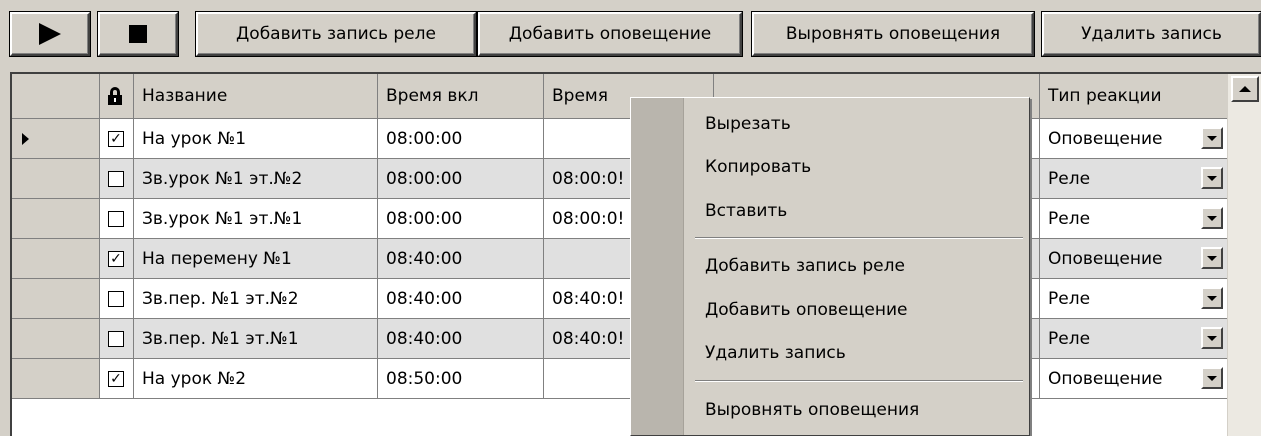 The image size is (1261, 436). What do you see at coordinates (621, 179) in the screenshot?
I see `table-row: Зв.урок №1 эт.№2 08:00:00 08:00:0! Реле` at bounding box center [621, 179].